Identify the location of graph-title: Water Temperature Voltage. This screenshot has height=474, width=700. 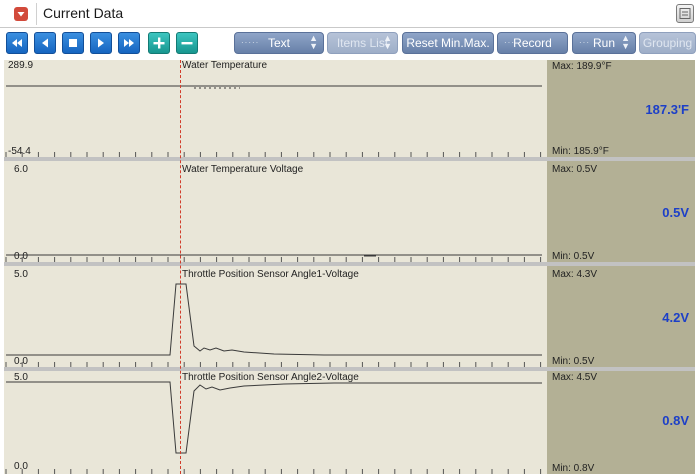
(243, 169).